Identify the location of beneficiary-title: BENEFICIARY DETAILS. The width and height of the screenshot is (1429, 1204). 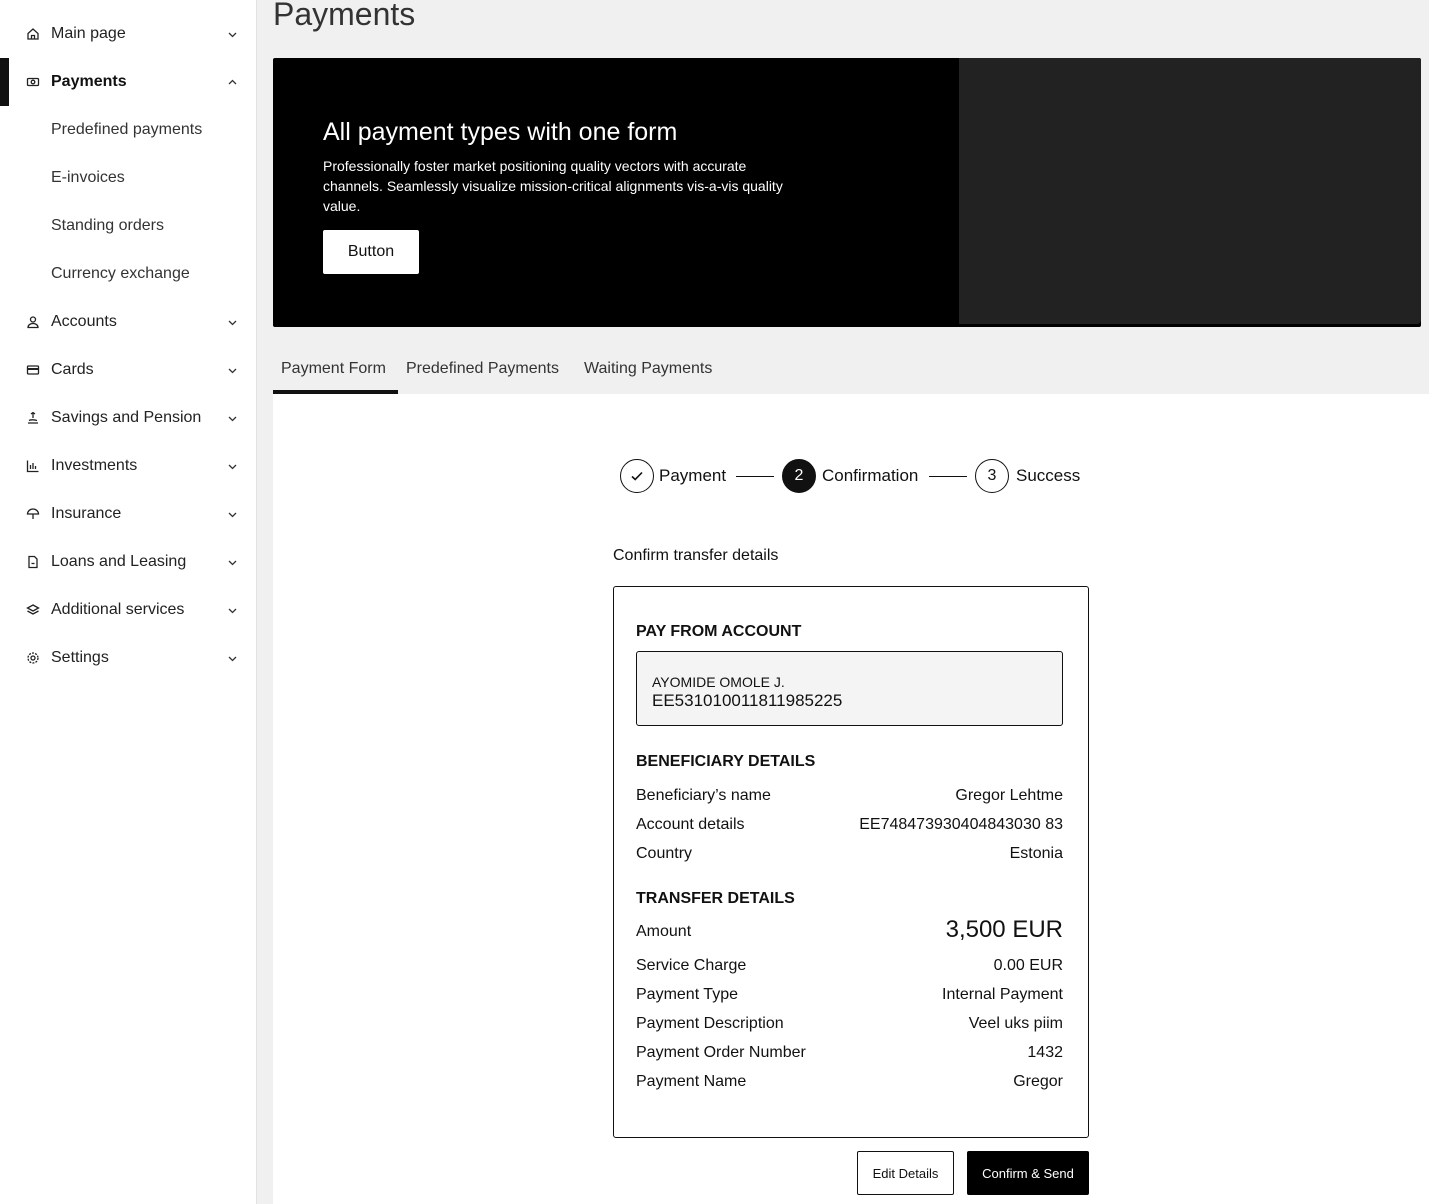
(726, 761).